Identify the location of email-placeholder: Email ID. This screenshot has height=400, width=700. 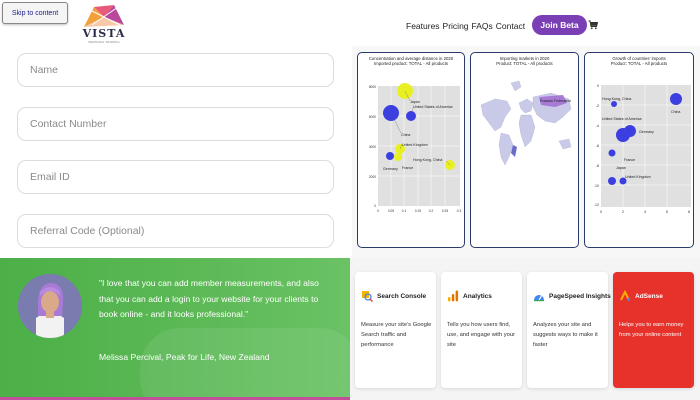
(50, 177).